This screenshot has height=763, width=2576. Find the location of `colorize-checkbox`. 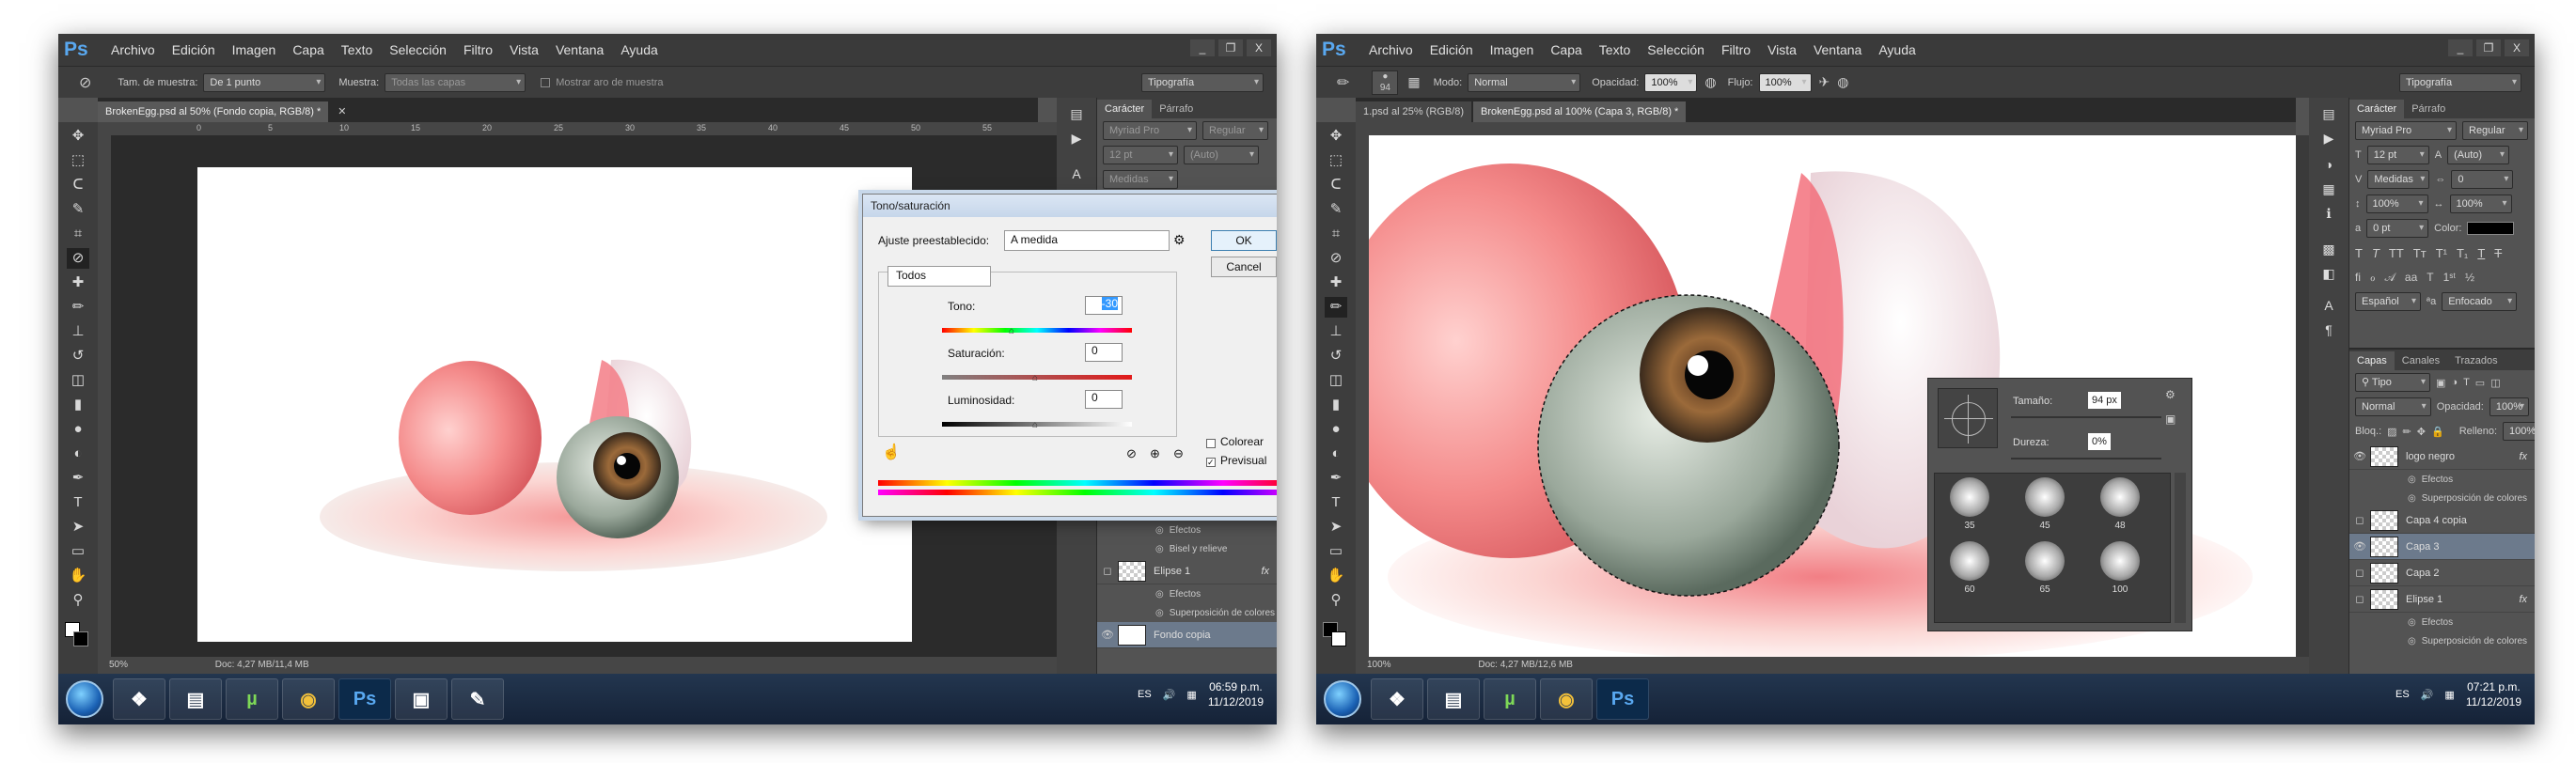

colorize-checkbox is located at coordinates (1211, 444).